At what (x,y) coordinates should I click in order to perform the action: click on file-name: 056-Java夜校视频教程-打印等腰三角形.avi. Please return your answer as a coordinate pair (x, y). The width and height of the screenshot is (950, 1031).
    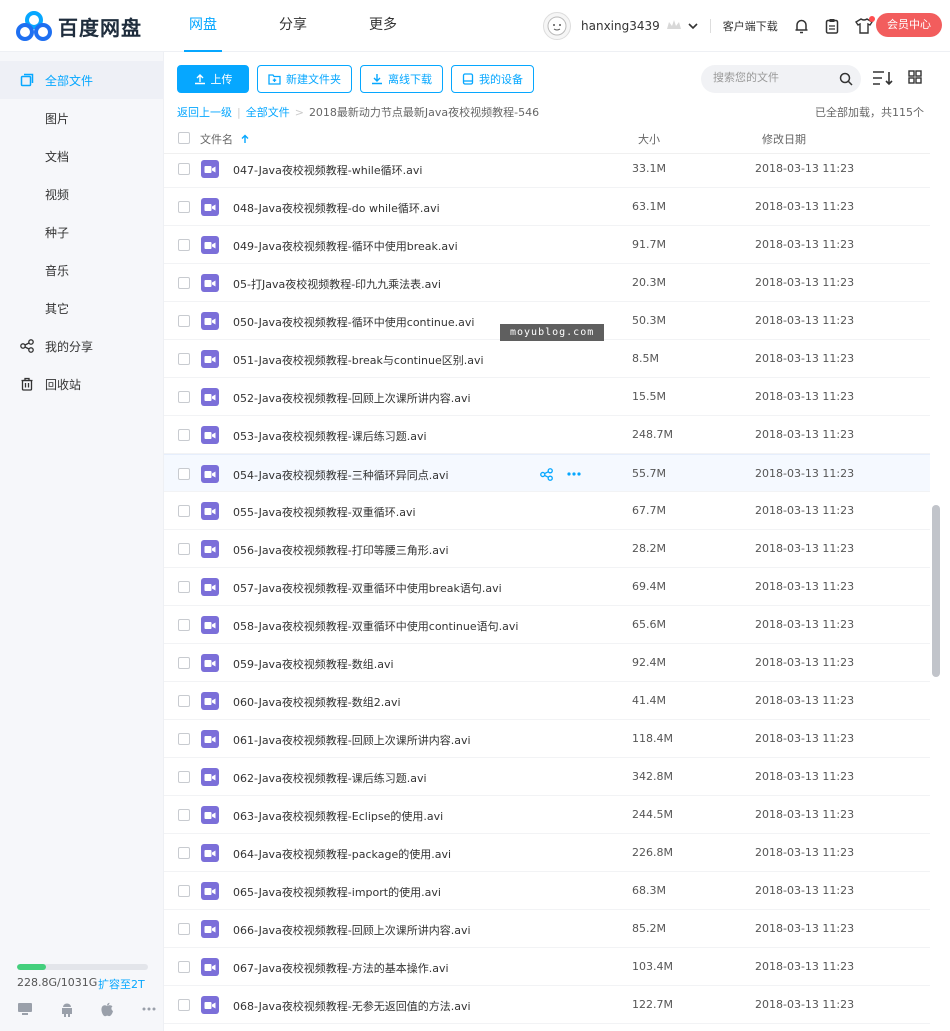
    Looking at the image, I should click on (341, 550).